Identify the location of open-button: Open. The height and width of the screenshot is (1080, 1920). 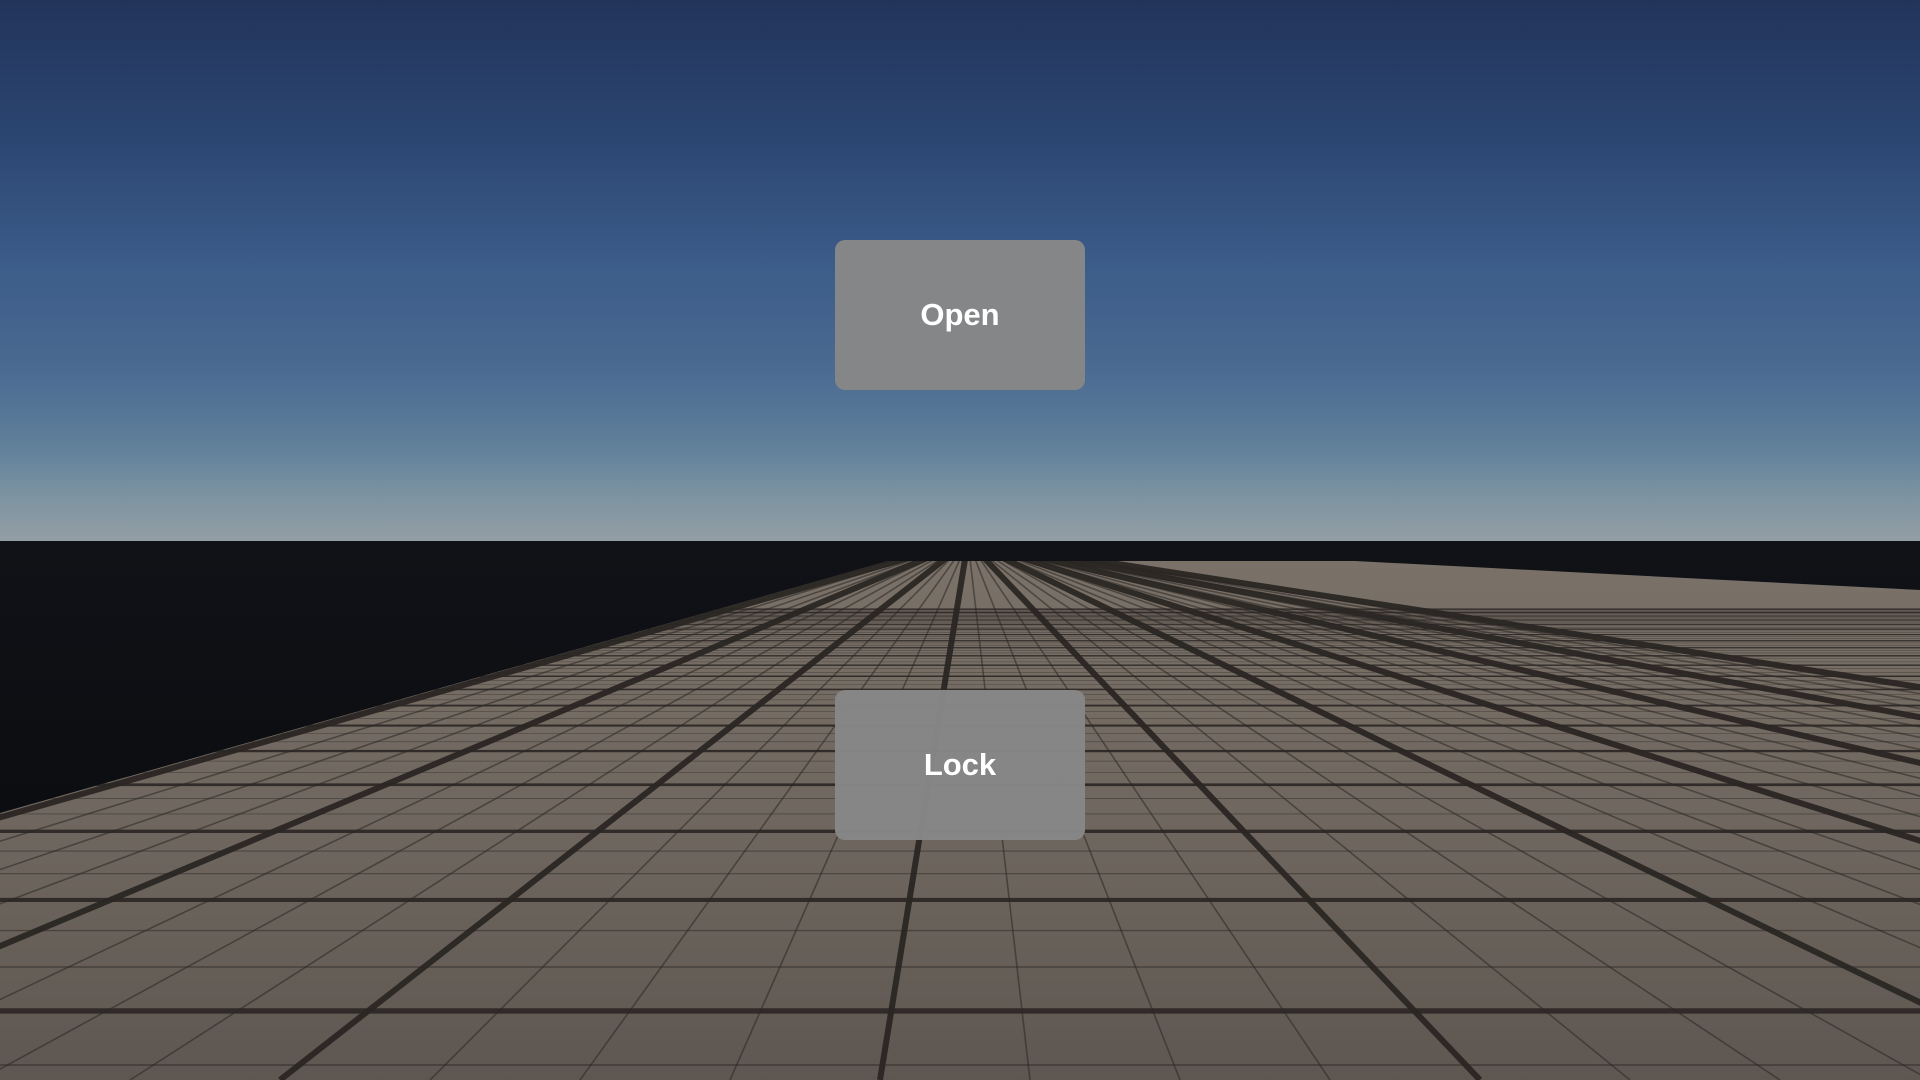
(960, 315).